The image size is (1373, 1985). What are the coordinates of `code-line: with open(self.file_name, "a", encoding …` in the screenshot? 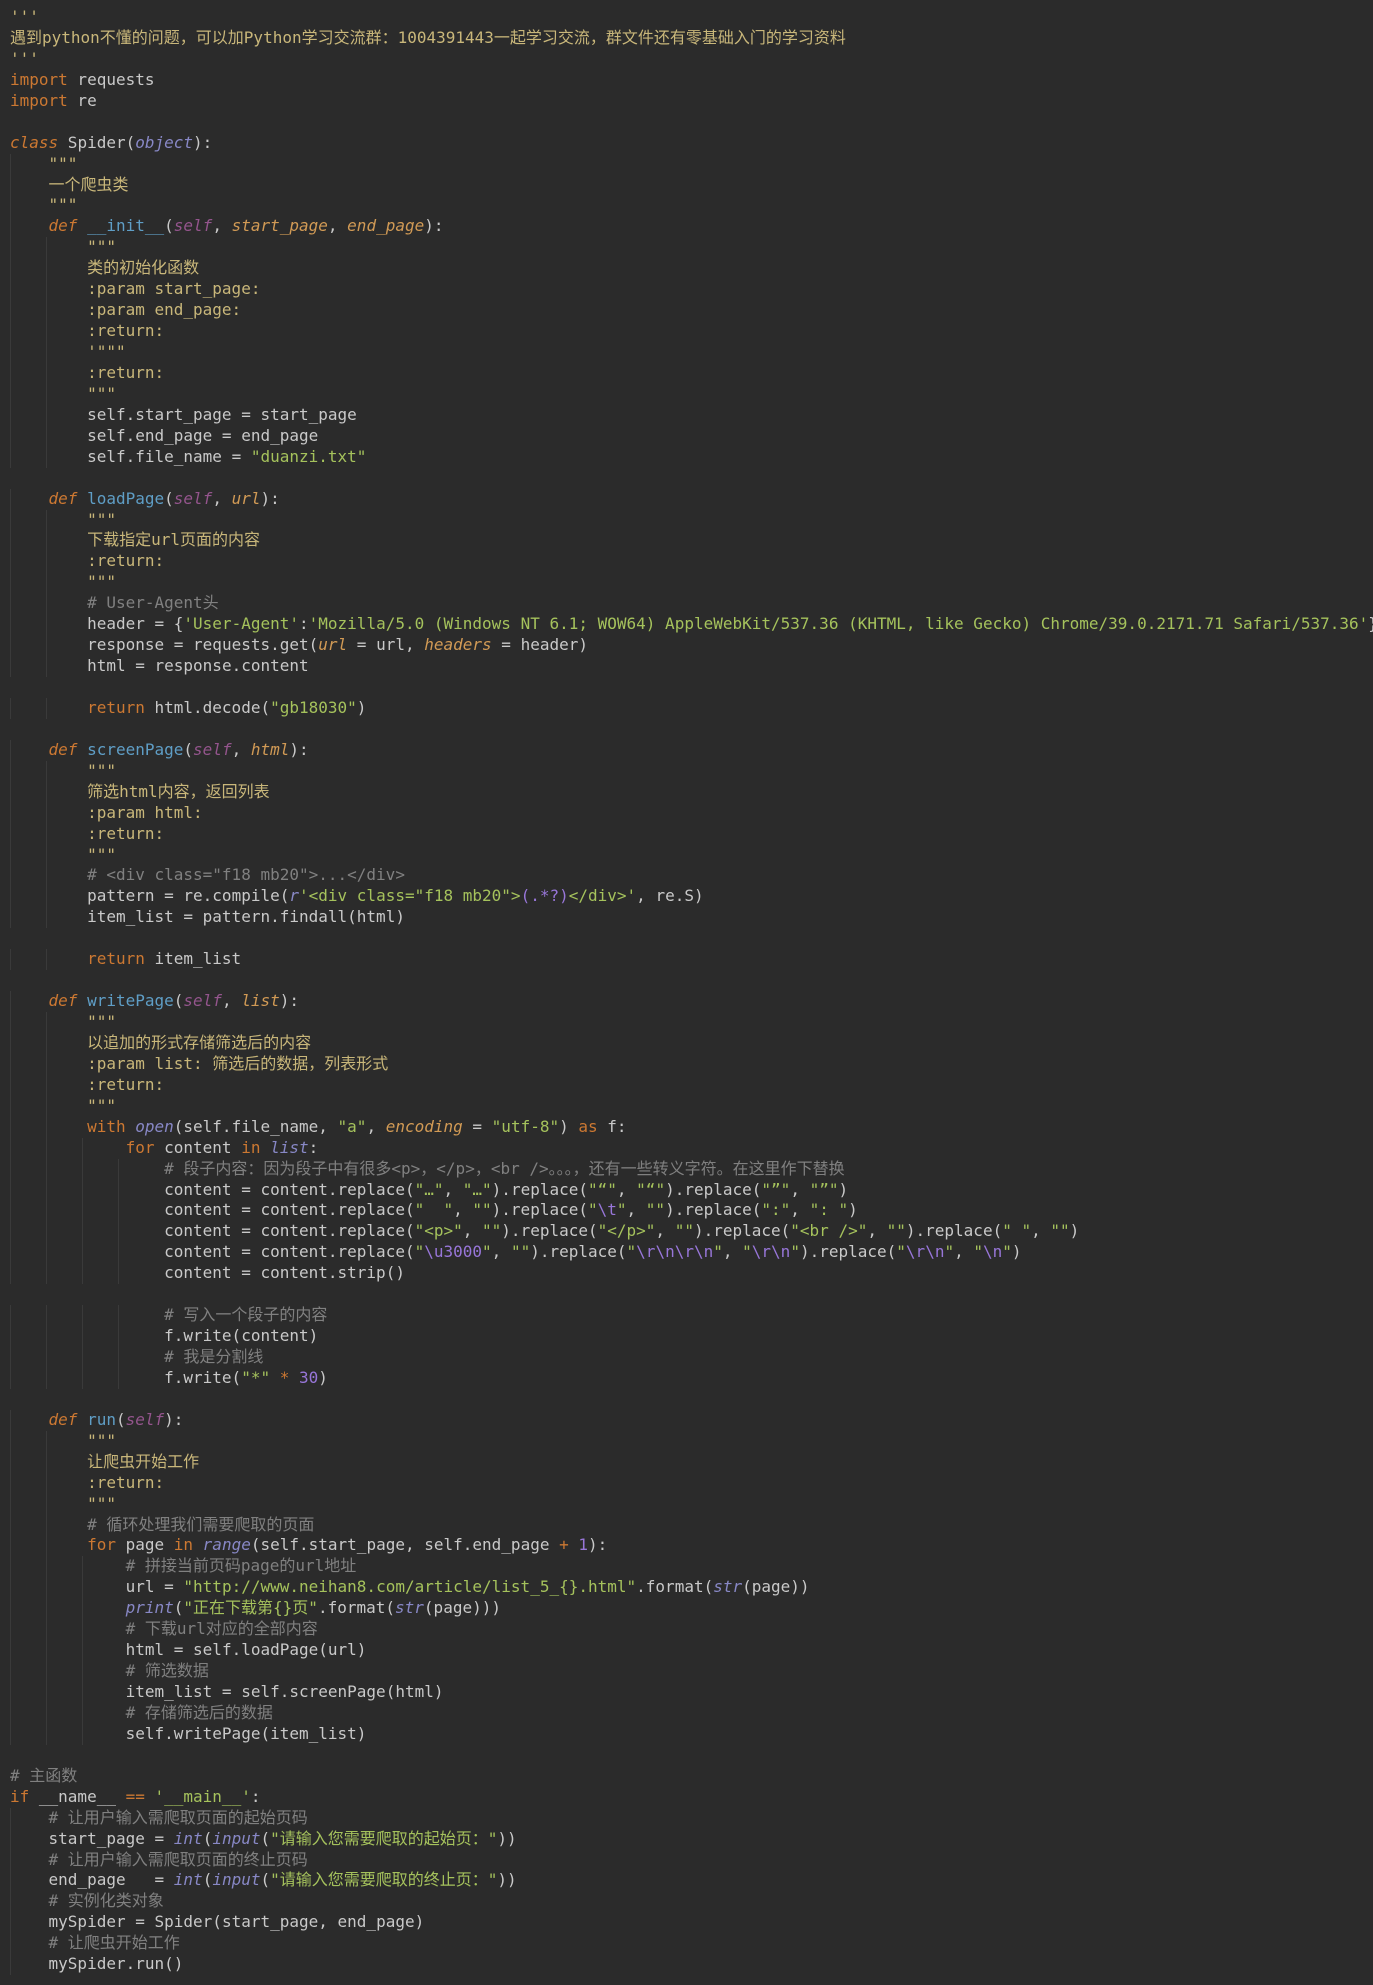 It's located at (686, 1127).